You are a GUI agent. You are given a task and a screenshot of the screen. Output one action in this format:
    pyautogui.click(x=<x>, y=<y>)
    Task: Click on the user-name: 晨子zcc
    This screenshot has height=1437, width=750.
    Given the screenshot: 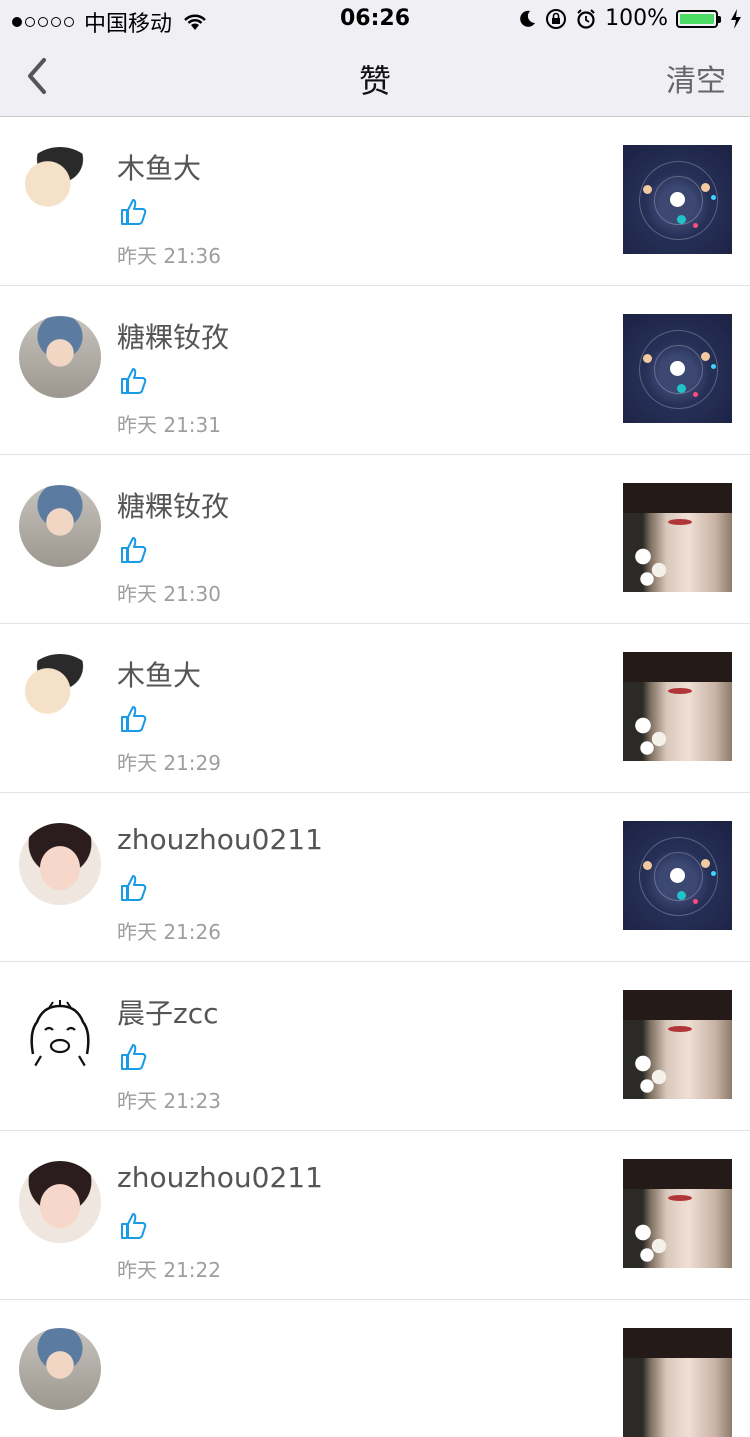 What is the action you would take?
    pyautogui.click(x=168, y=1013)
    